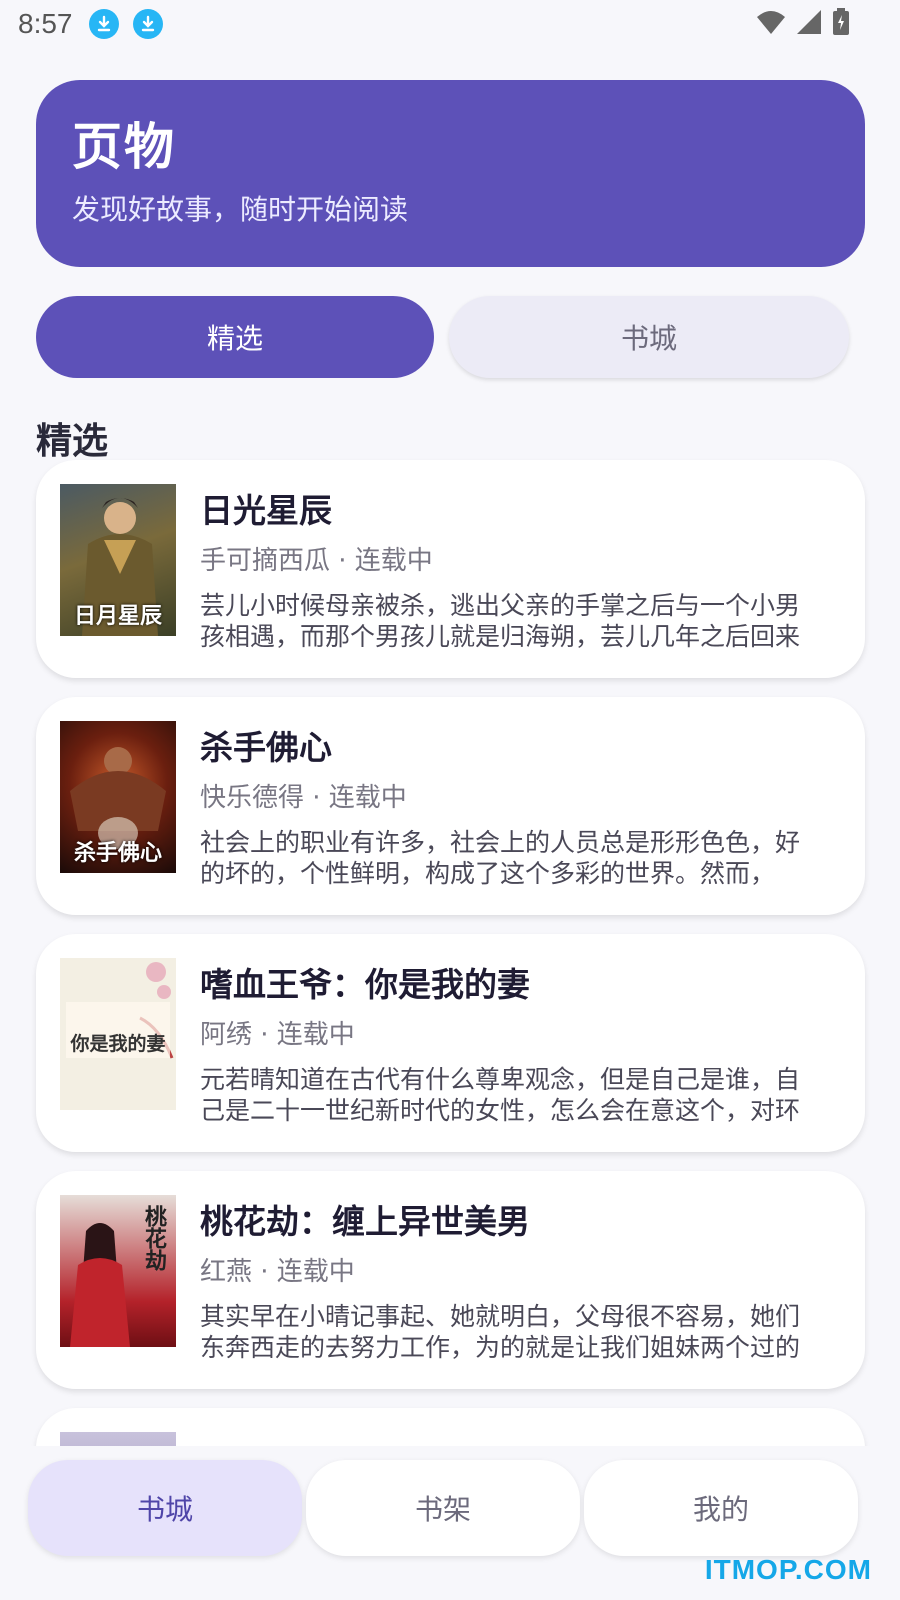 The width and height of the screenshot is (900, 1600). What do you see at coordinates (316, 561) in the screenshot?
I see `book-meta: 手可摘西瓜 · 连载中` at bounding box center [316, 561].